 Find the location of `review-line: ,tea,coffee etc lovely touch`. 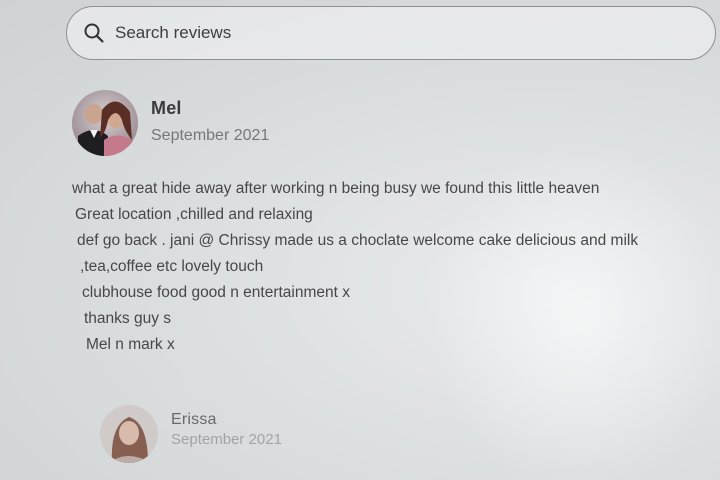

review-line: ,tea,coffee etc lovely touch is located at coordinates (172, 266).